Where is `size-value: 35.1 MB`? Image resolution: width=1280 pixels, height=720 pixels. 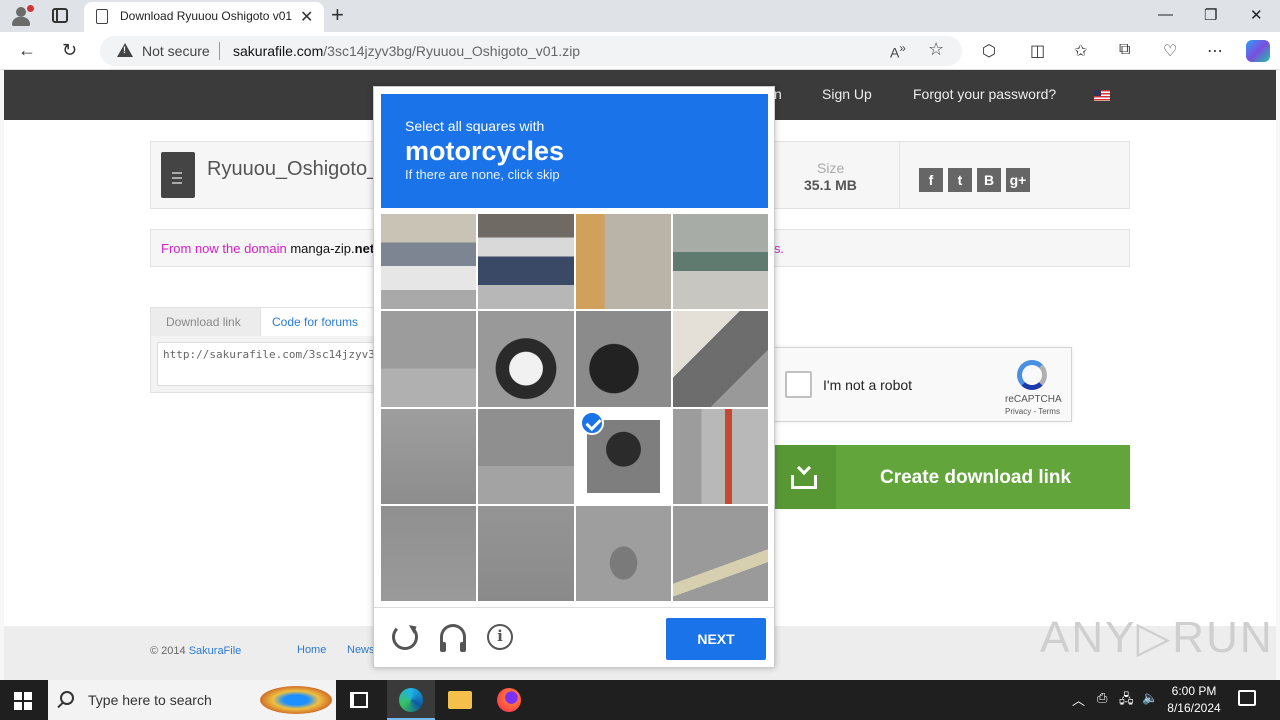
size-value: 35.1 MB is located at coordinates (830, 185).